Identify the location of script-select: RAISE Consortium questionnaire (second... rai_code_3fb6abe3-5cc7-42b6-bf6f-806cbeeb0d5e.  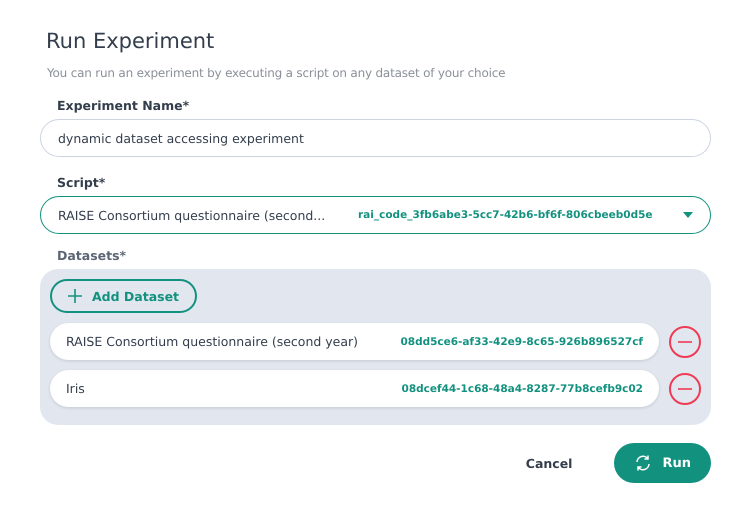
(375, 215).